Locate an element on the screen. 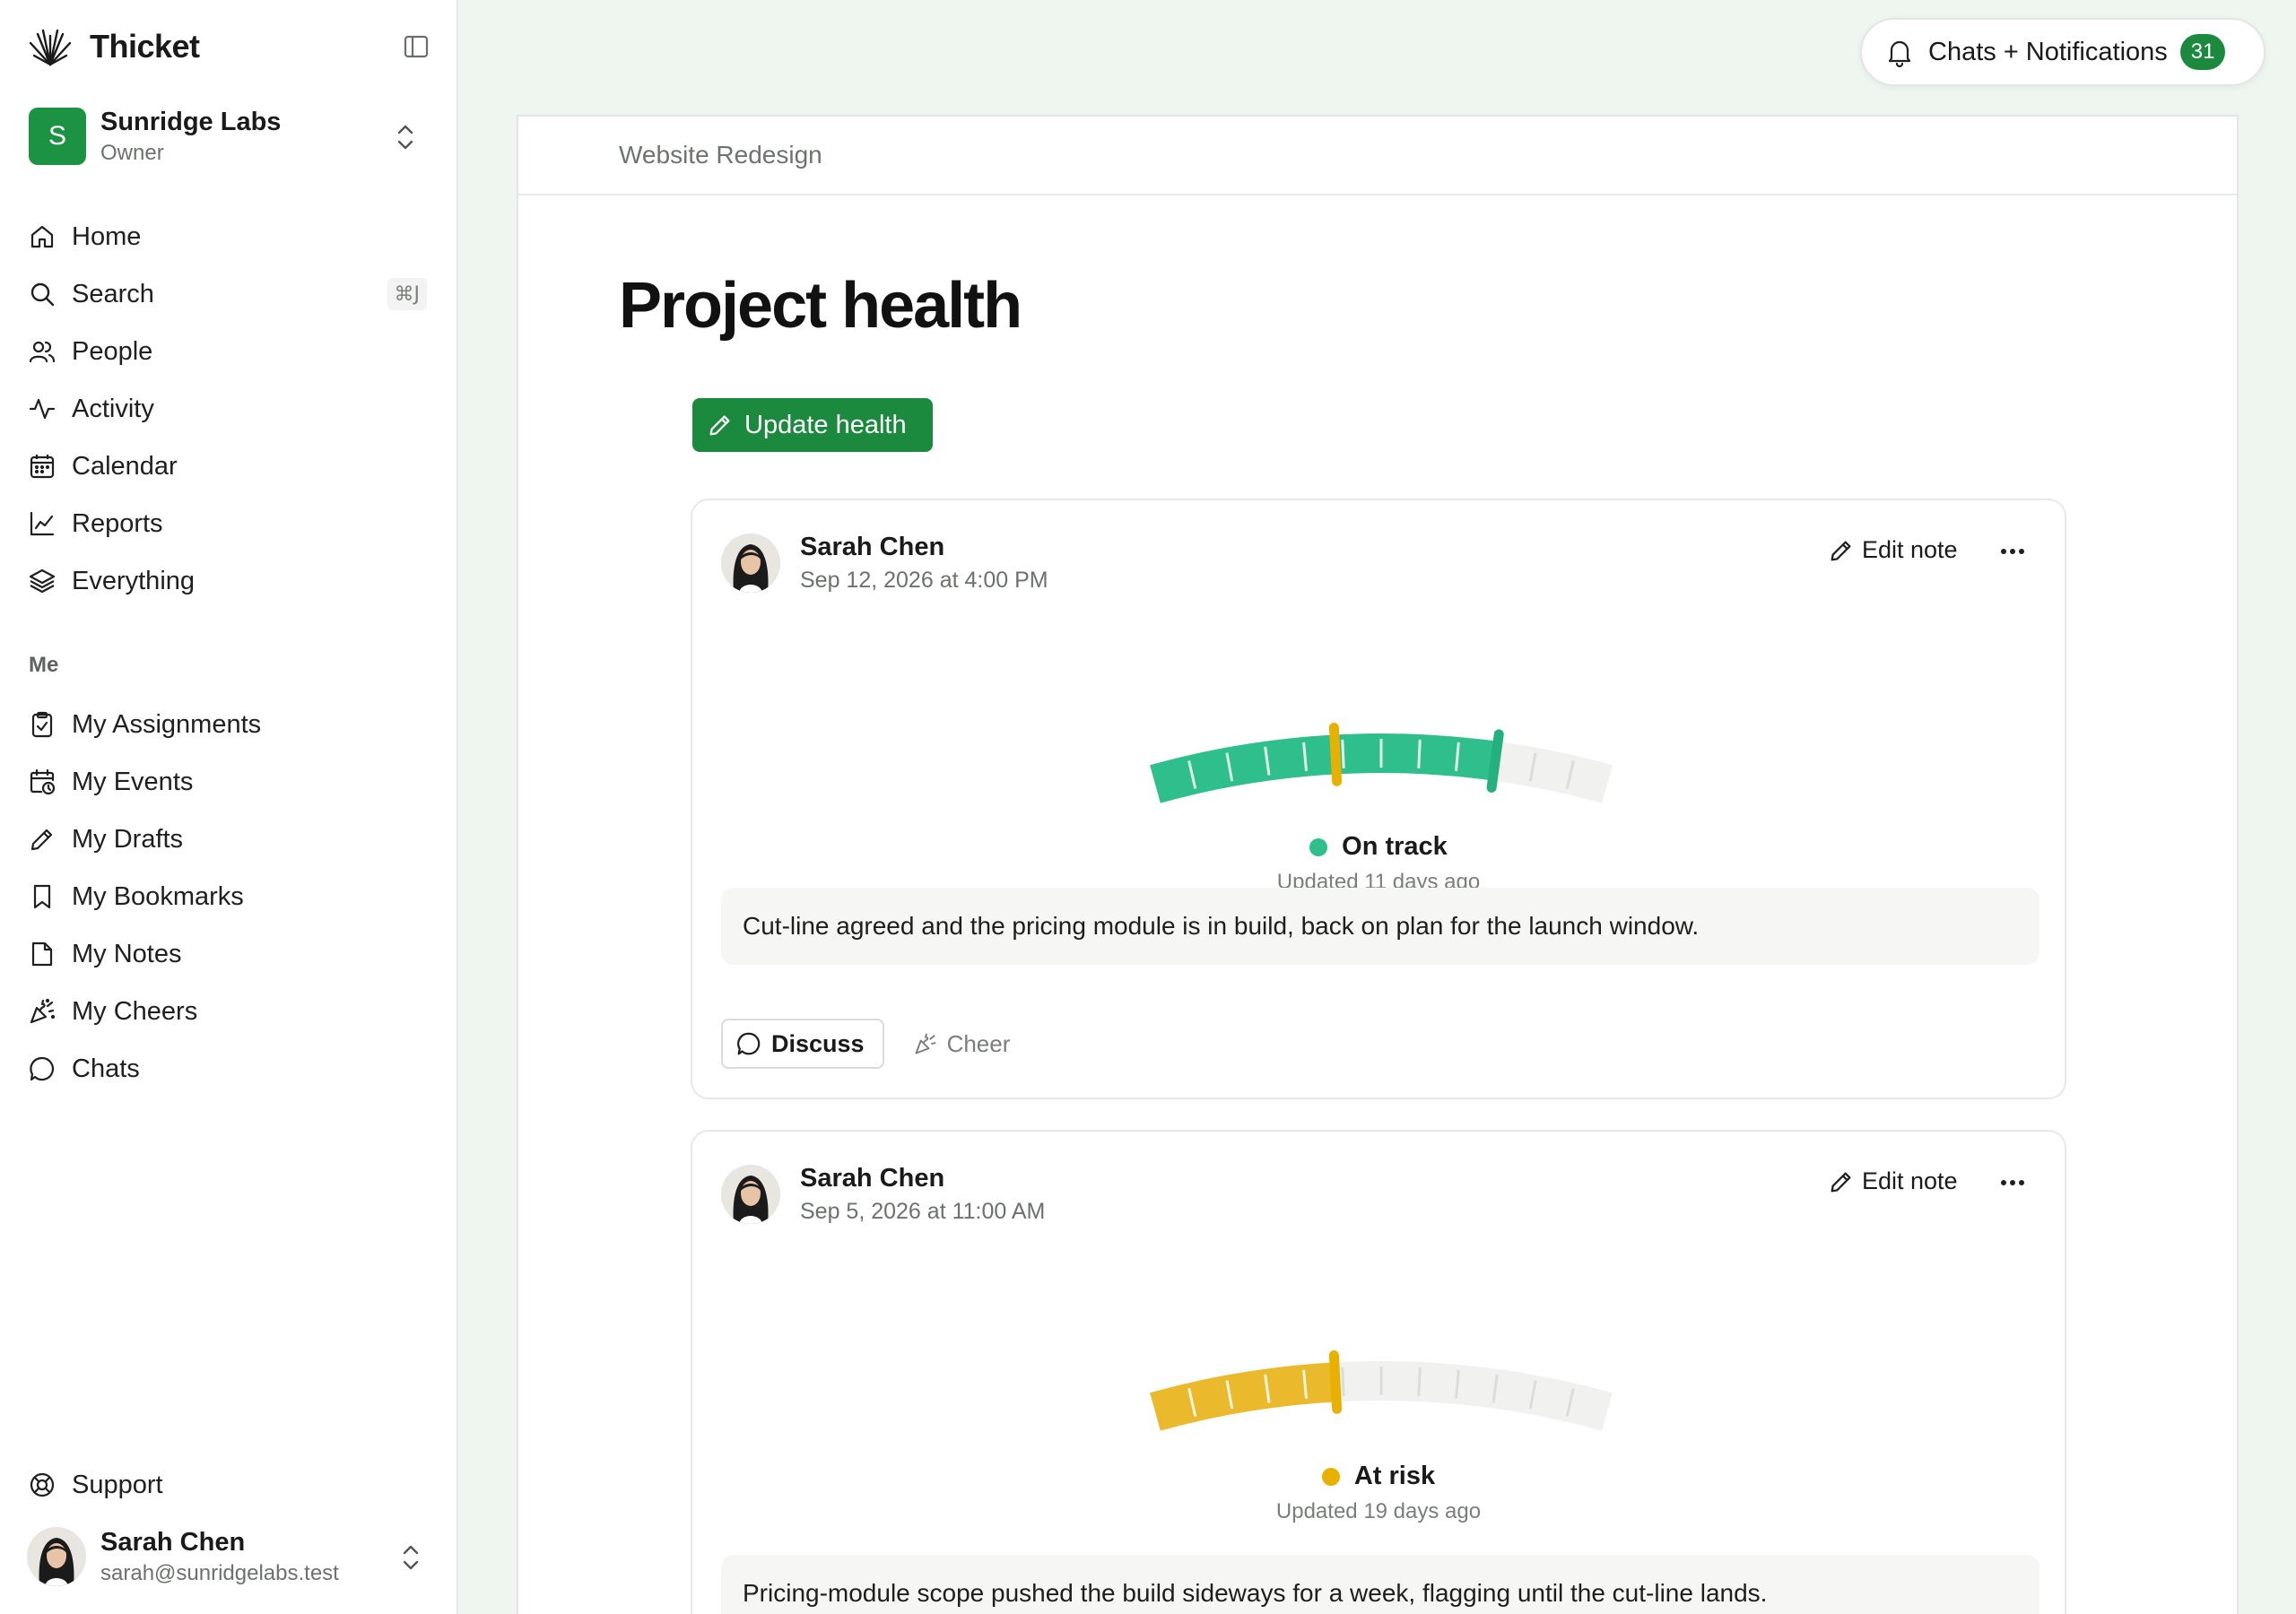  workspace-switcher: S Sunridge Labs Owner is located at coordinates (229, 136).